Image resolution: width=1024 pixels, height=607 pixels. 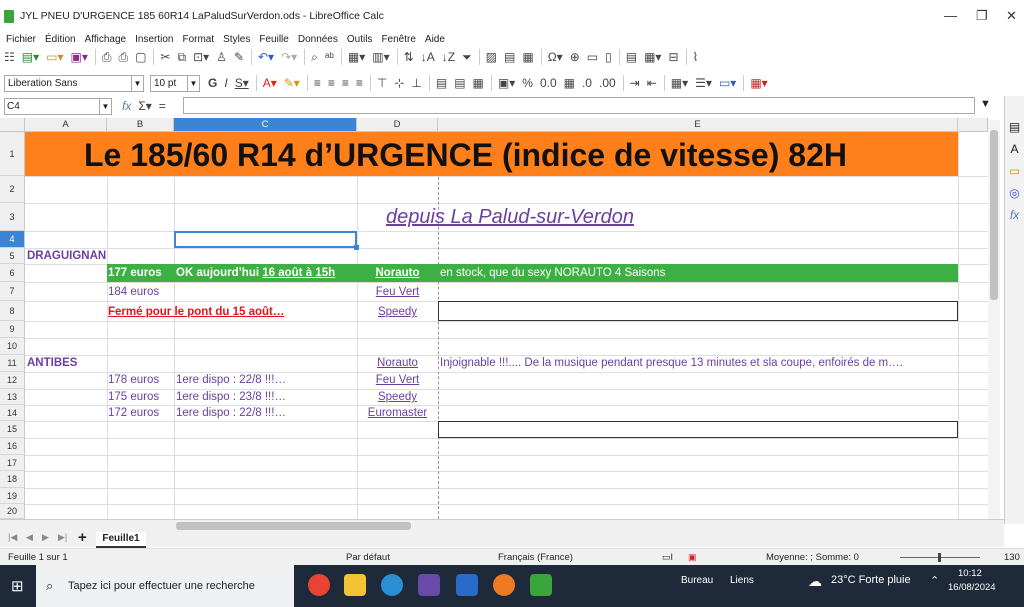 What do you see at coordinates (212, 83) in the screenshot?
I see `bold-icon: G` at bounding box center [212, 83].